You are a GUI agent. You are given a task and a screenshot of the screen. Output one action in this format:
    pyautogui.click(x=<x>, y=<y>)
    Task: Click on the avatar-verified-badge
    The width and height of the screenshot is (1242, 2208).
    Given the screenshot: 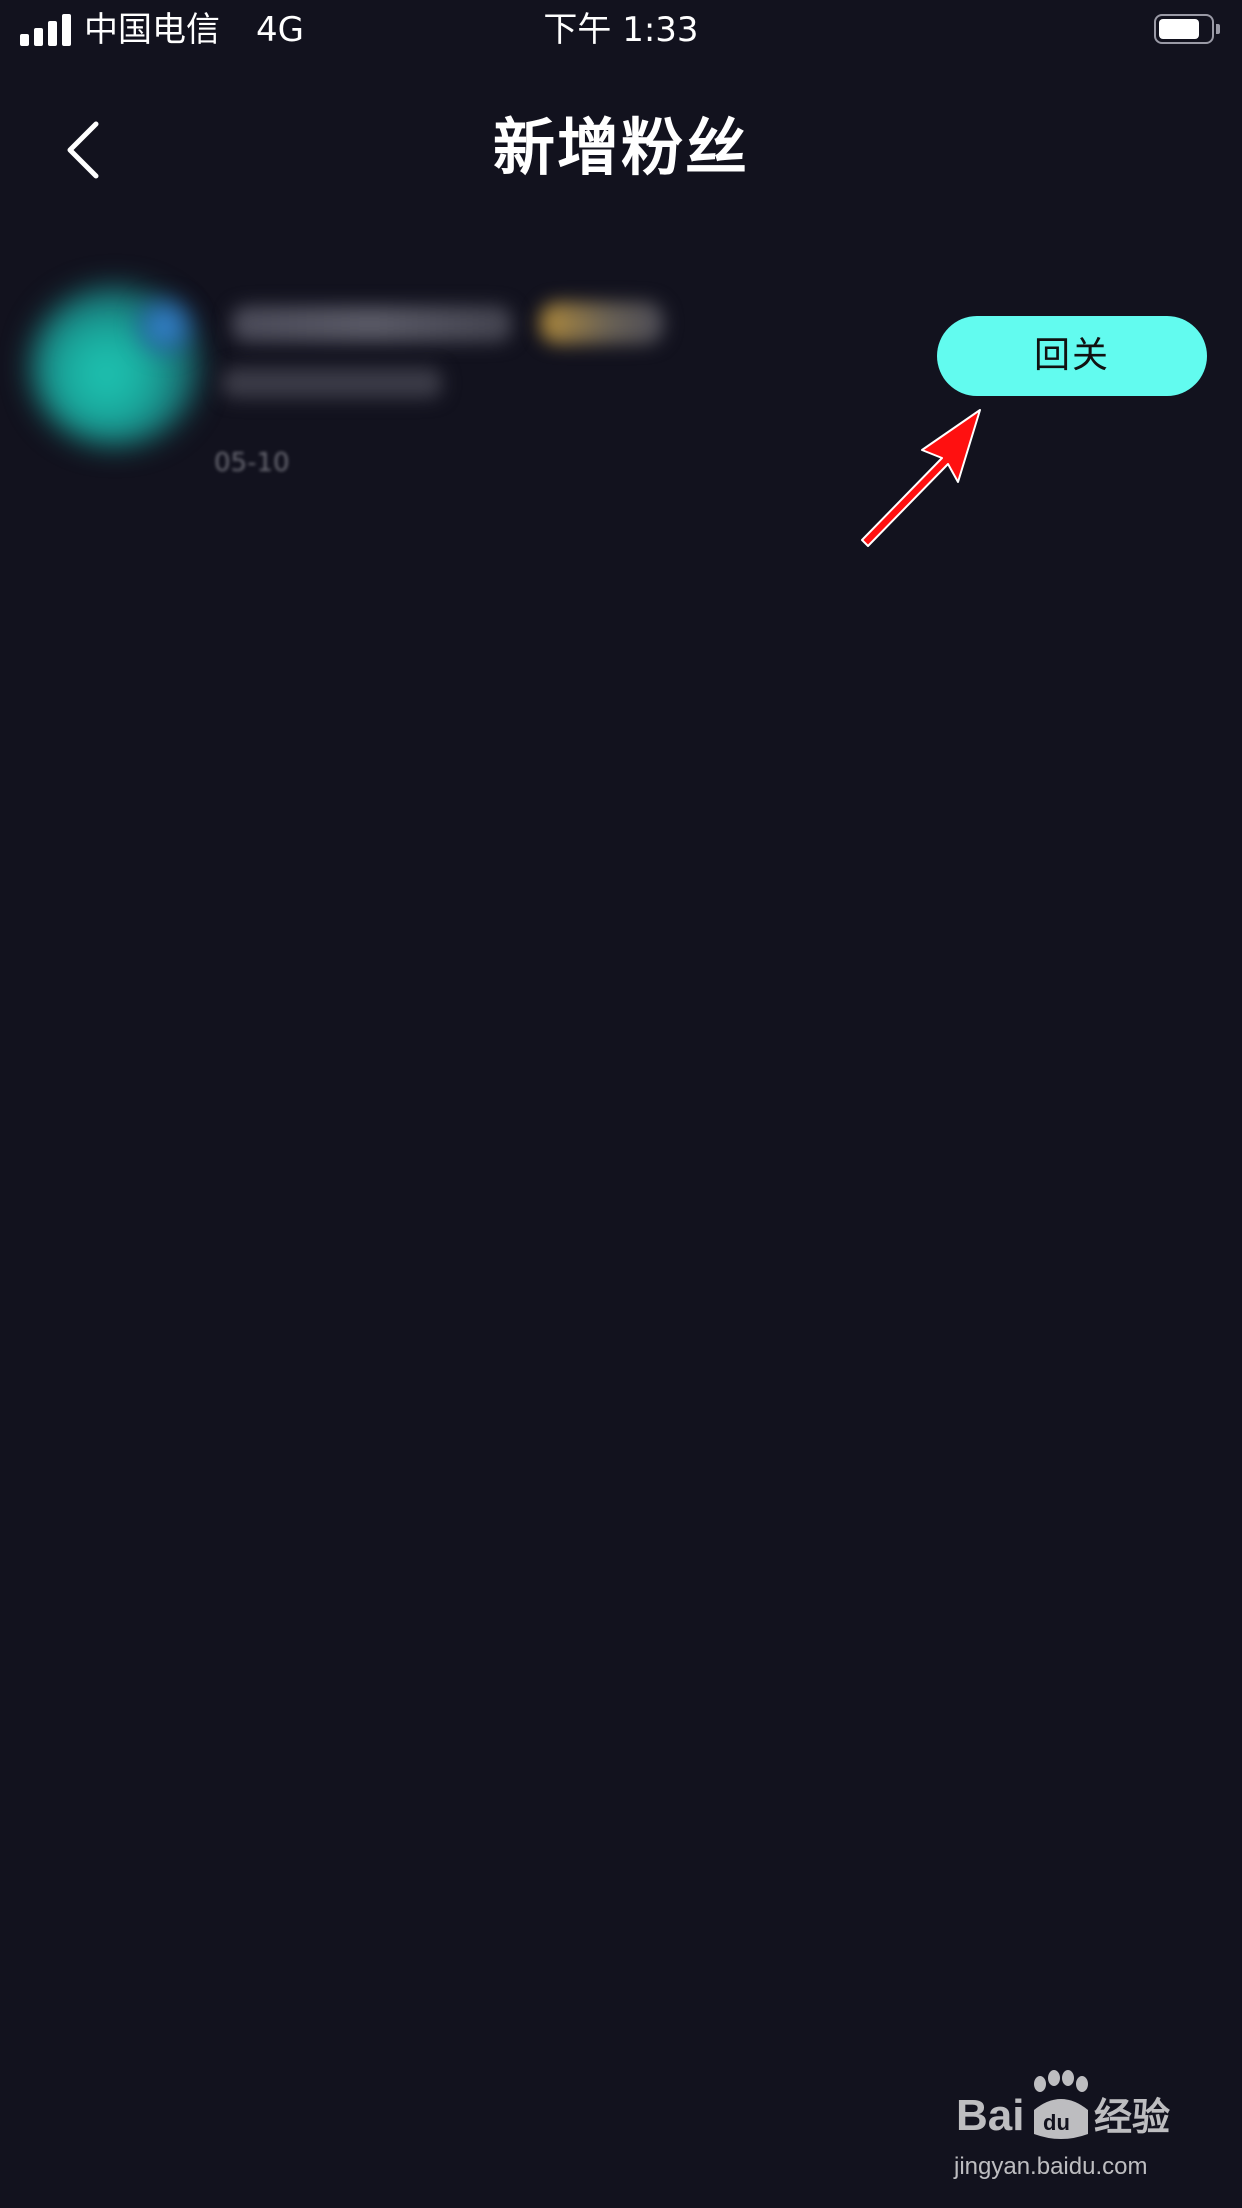 What is the action you would take?
    pyautogui.click(x=165, y=326)
    